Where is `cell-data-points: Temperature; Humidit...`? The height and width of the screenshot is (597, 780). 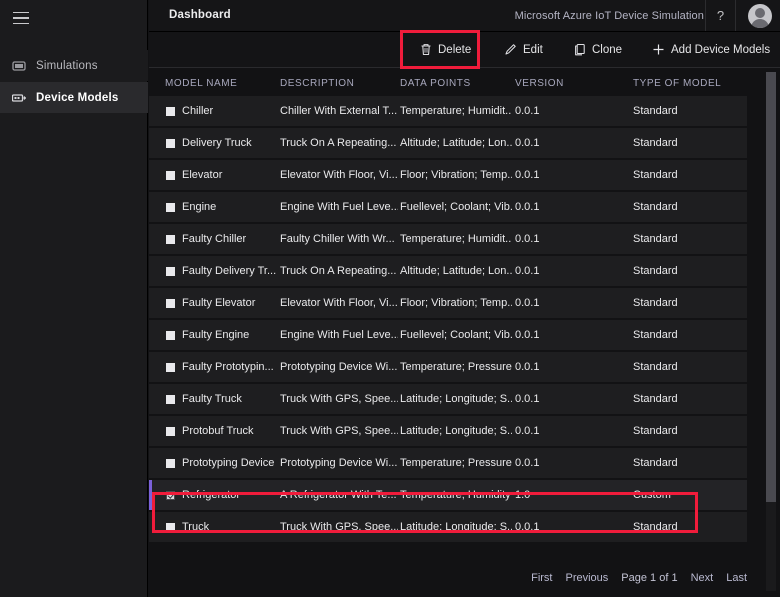
cell-data-points: Temperature; Humidit... is located at coordinates (456, 239).